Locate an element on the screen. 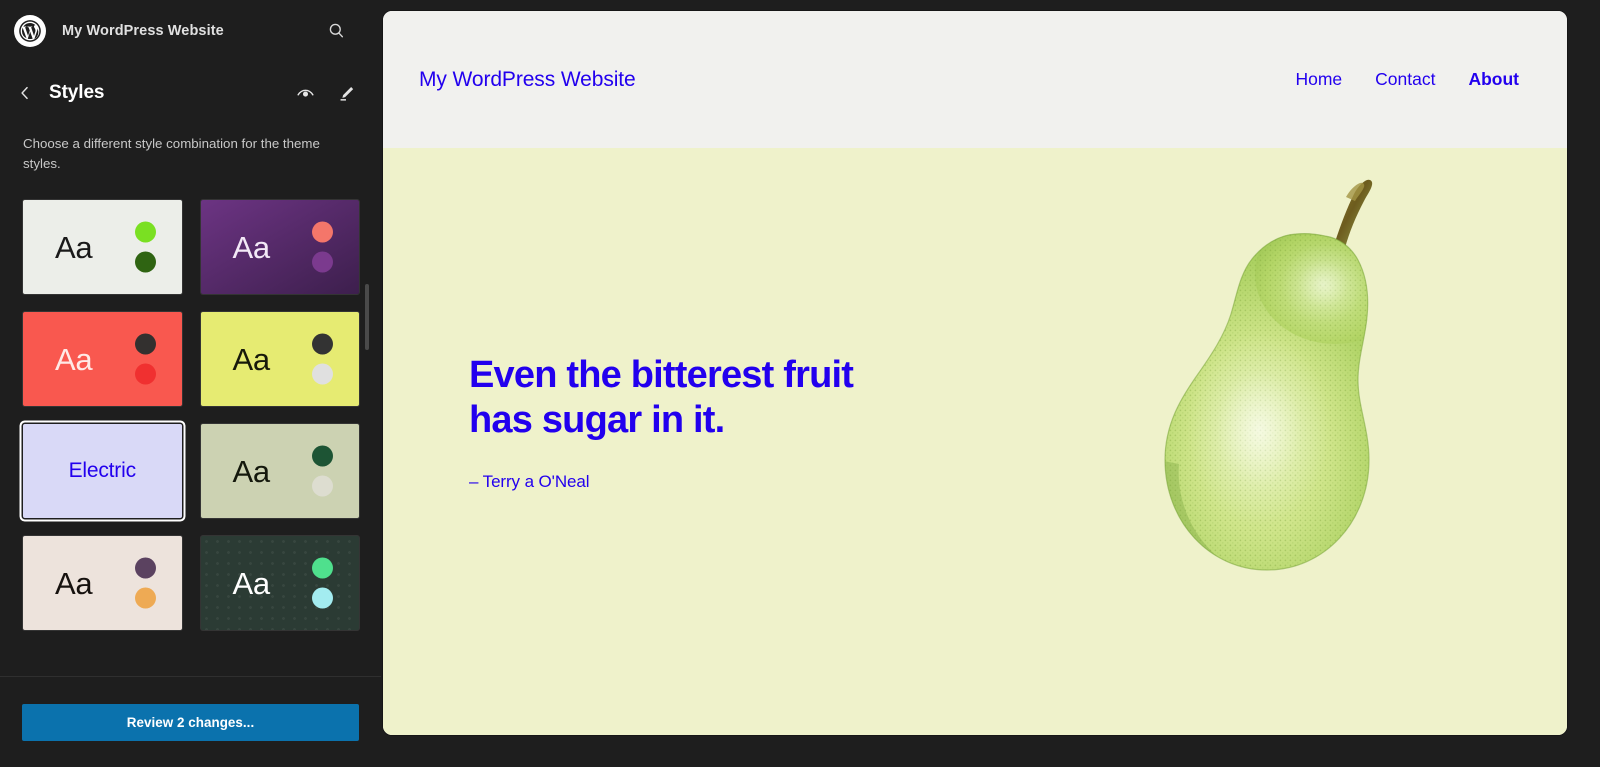 The width and height of the screenshot is (1600, 767). pear-illustration-image is located at coordinates (1299, 384).